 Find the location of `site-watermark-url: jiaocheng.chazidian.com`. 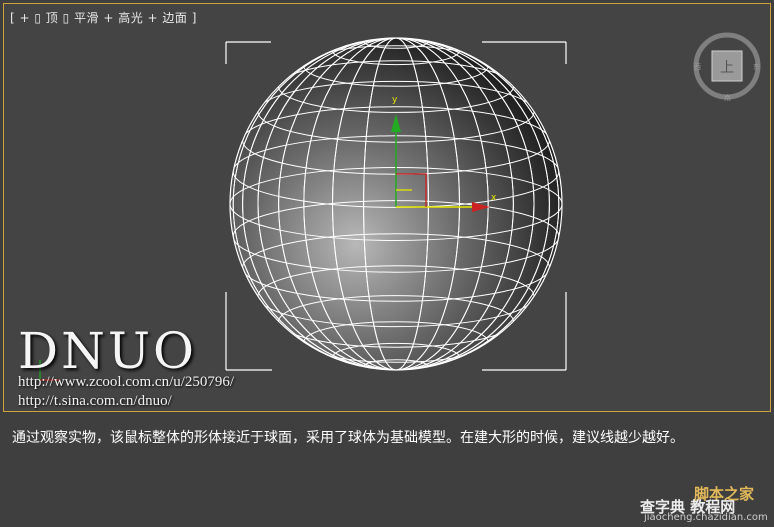

site-watermark-url: jiaocheng.chazidian.com is located at coordinates (706, 517).